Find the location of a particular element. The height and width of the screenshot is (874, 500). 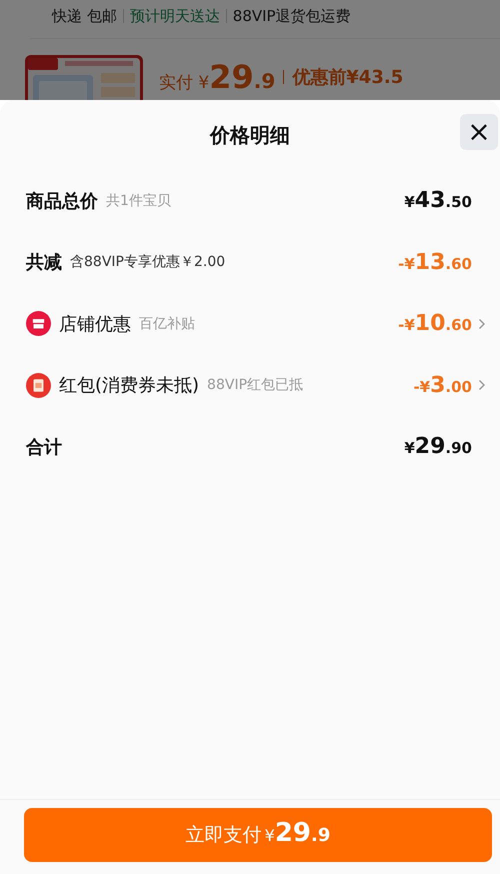

row-amount: ¥29.90 is located at coordinates (438, 447).